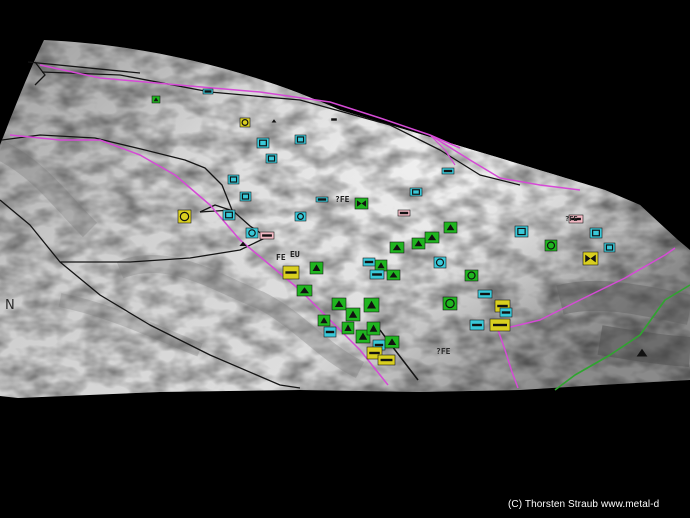 The image size is (690, 518). I want to click on copyright-credit: (C) Thorsten Straub www.metal-d, so click(584, 504).